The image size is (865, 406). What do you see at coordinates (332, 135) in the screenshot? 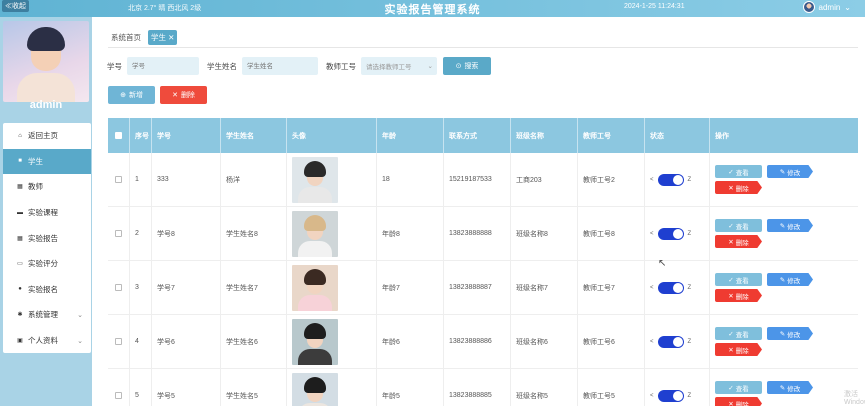
I see `col-avatar: 头像` at bounding box center [332, 135].